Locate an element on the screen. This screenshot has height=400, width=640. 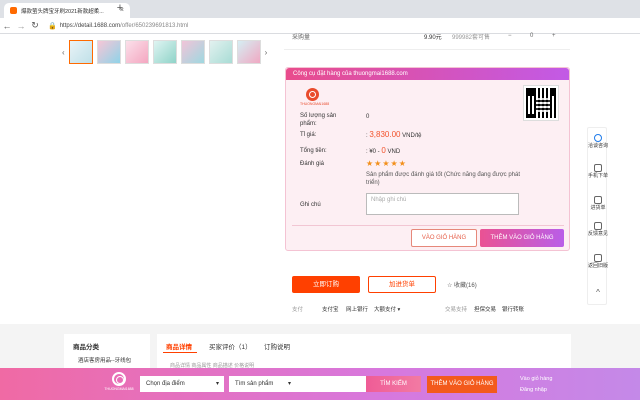
go-to-cart-button: VÀO GIỎ HÀNG is located at coordinates (444, 238).